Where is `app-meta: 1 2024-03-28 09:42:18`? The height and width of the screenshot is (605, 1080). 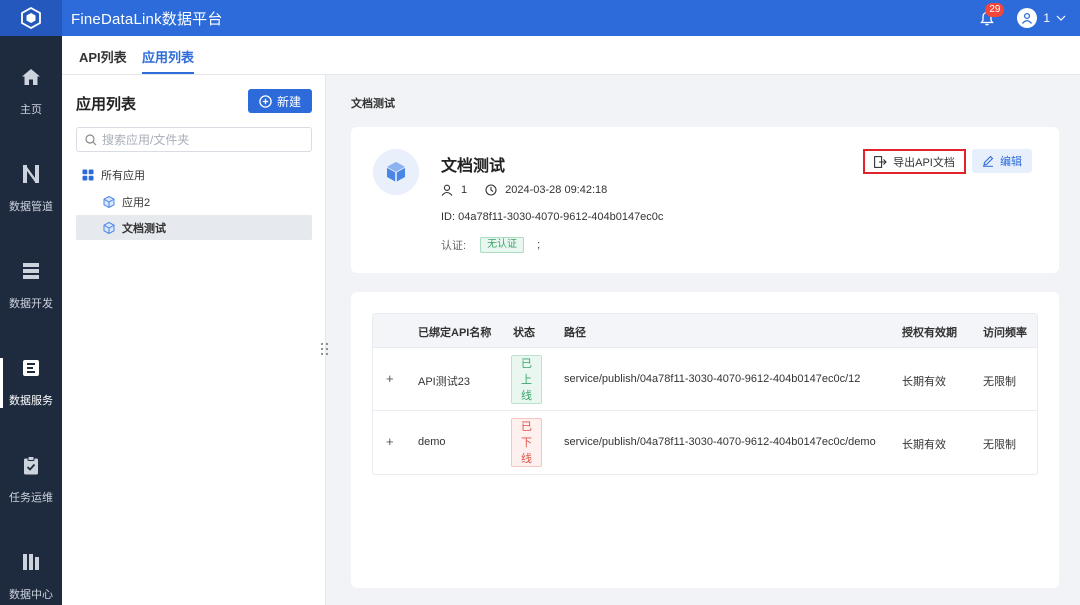 app-meta: 1 2024-03-28 09:42:18 is located at coordinates (524, 190).